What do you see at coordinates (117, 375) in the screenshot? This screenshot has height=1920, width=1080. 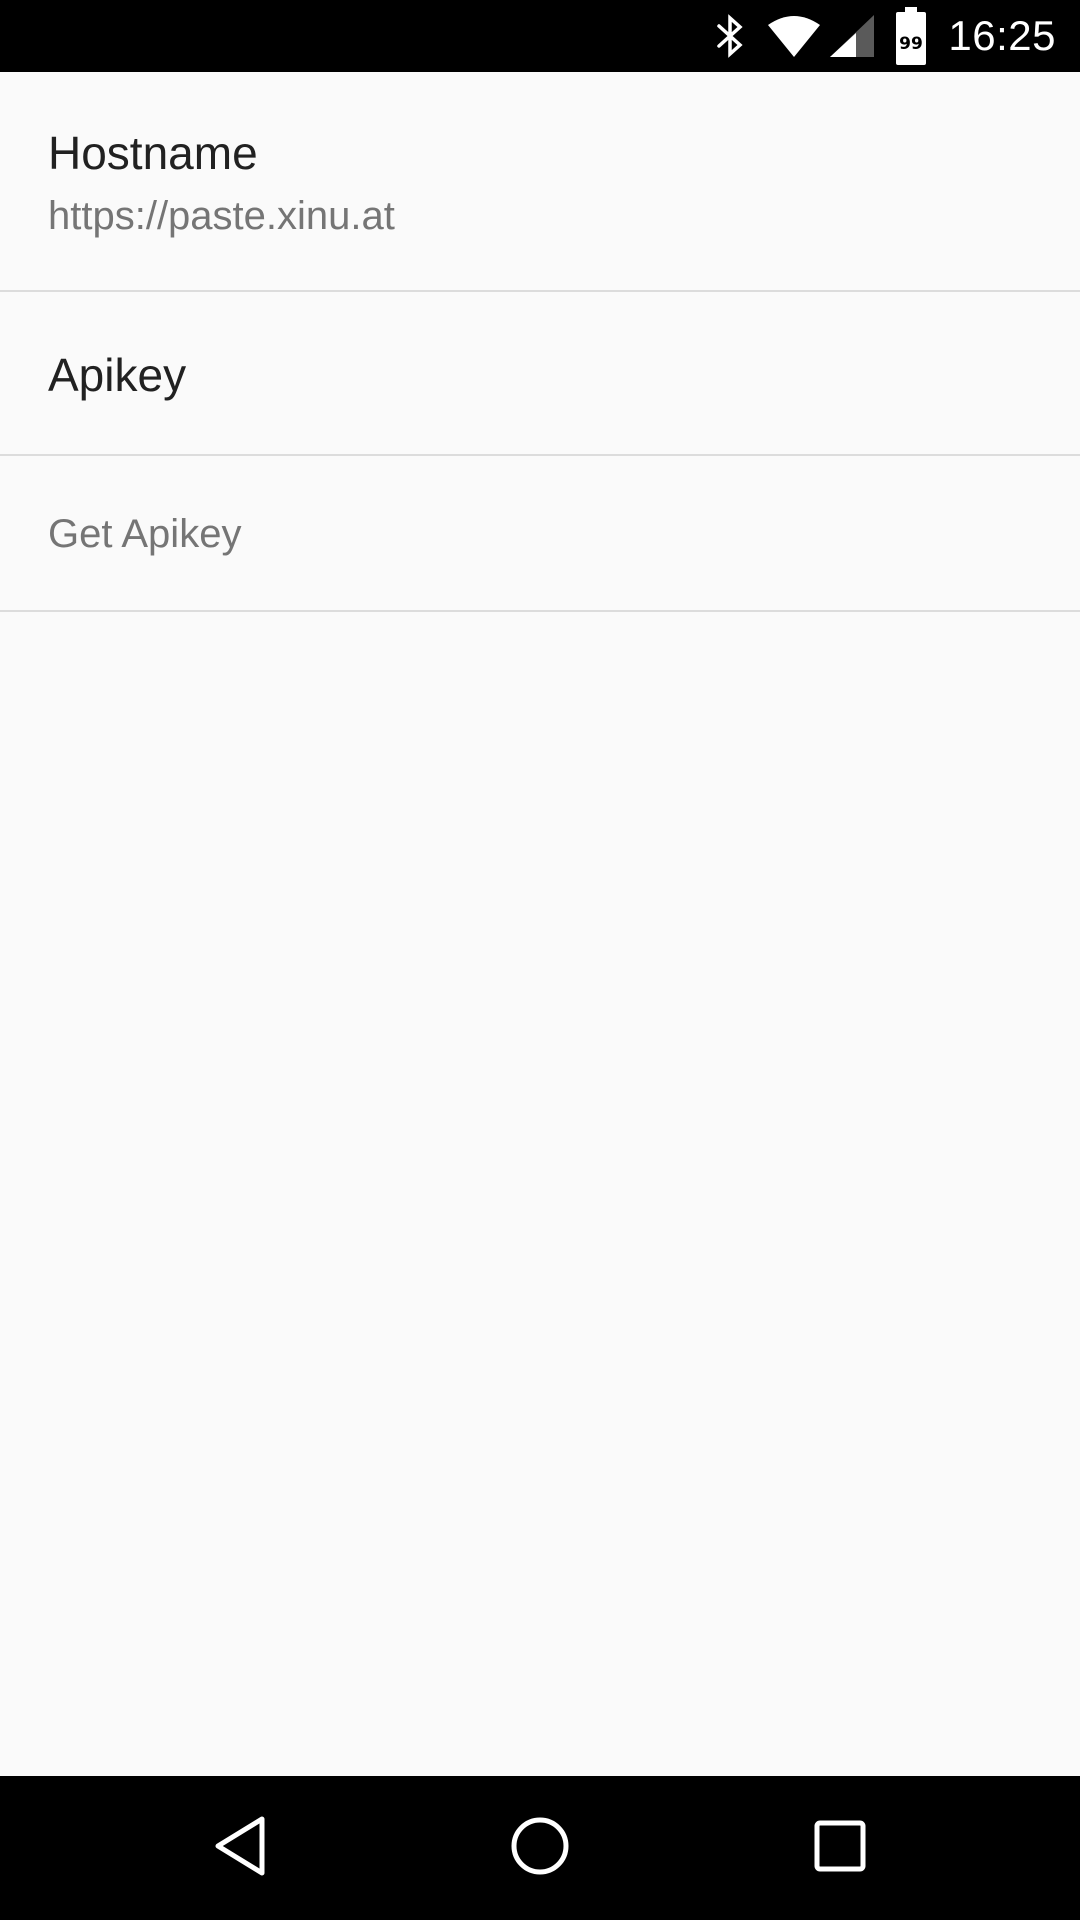 I see `apikey-title: Apikey` at bounding box center [117, 375].